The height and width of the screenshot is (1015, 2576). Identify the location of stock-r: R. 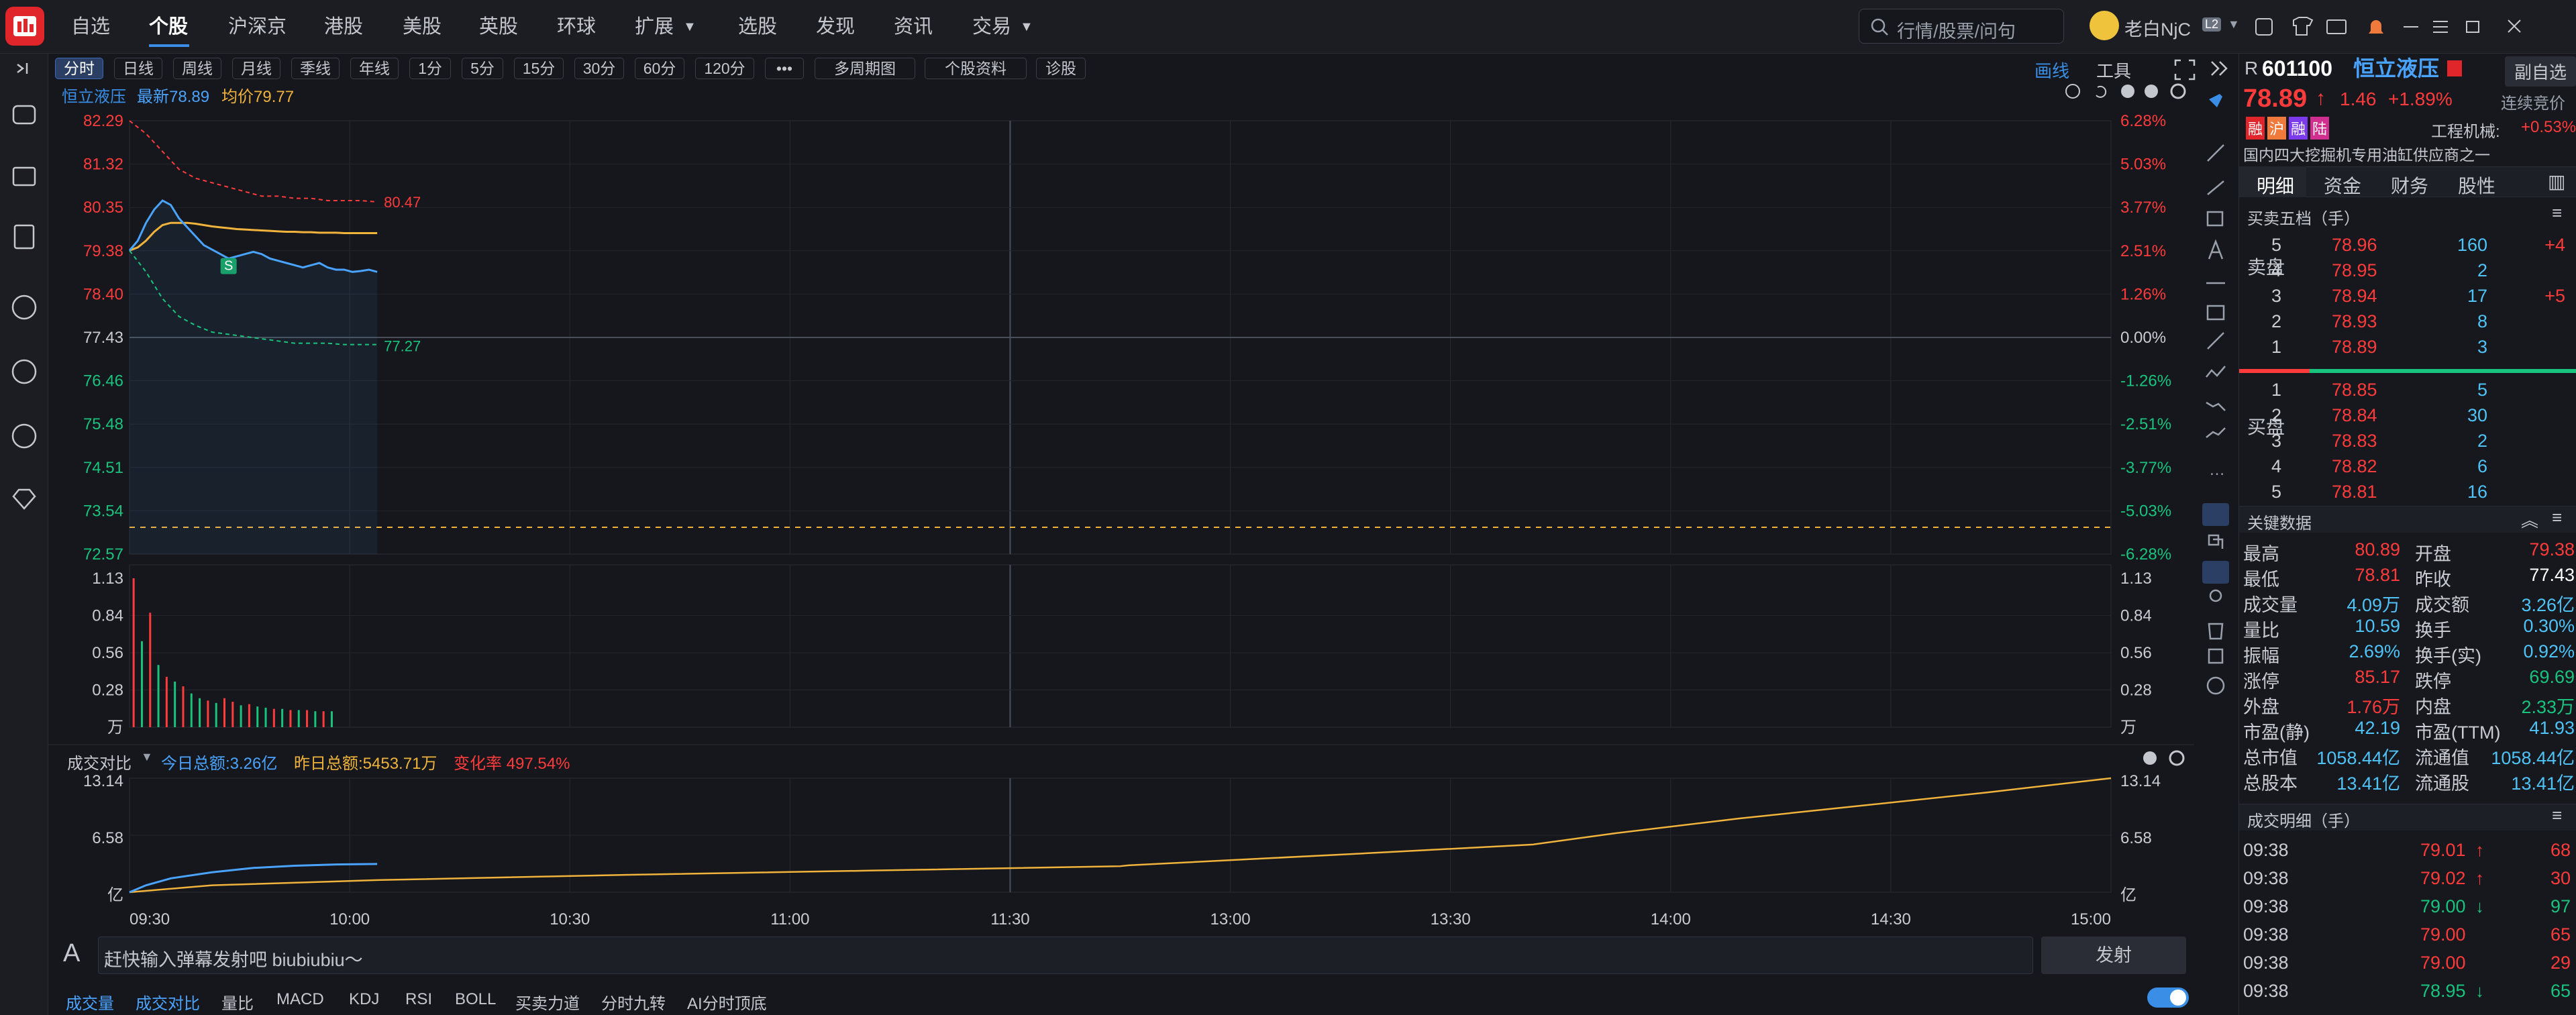
(2252, 68).